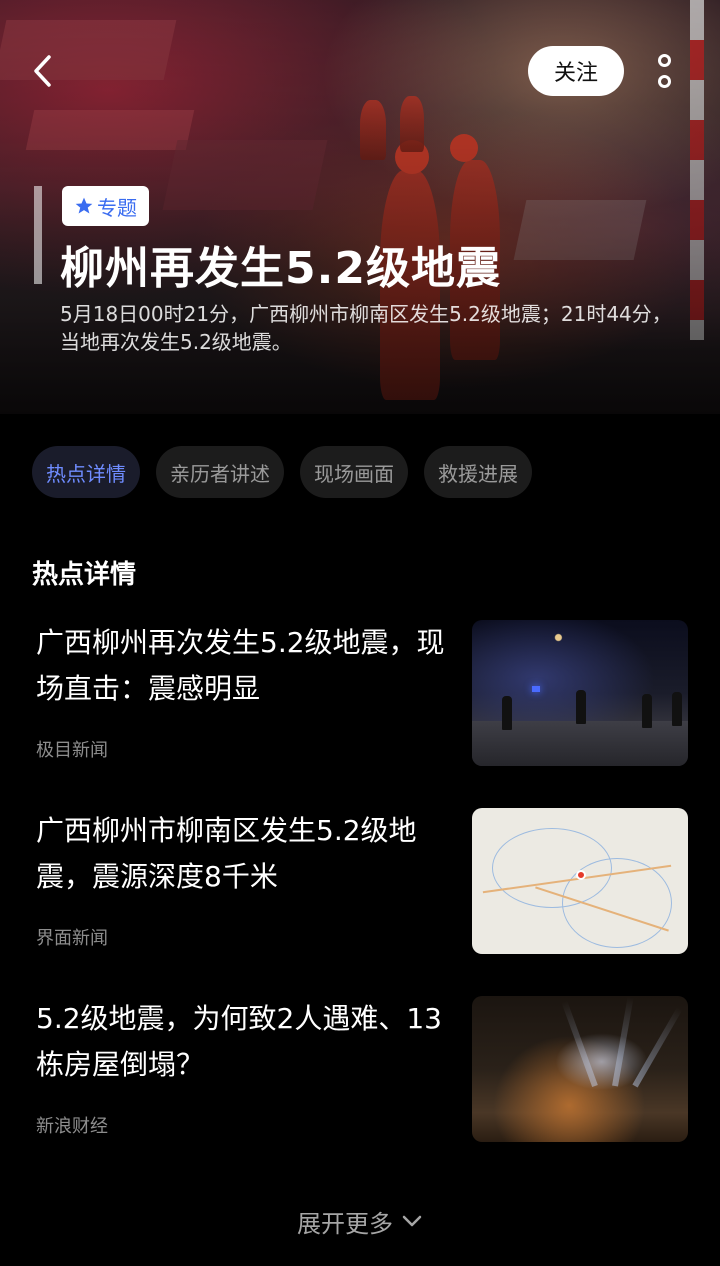  I want to click on chevron-down-icon, so click(412, 1221).